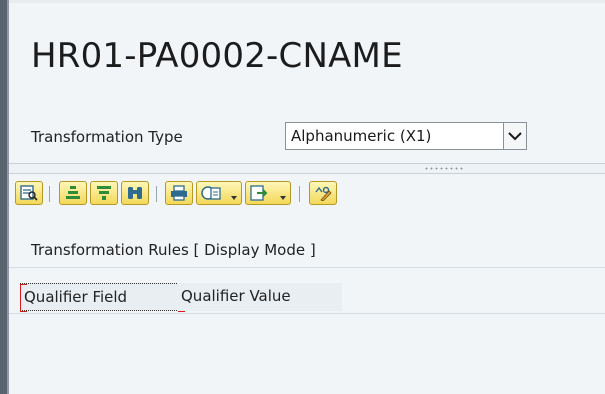 Image resolution: width=605 pixels, height=394 pixels. I want to click on display-change-button, so click(323, 193).